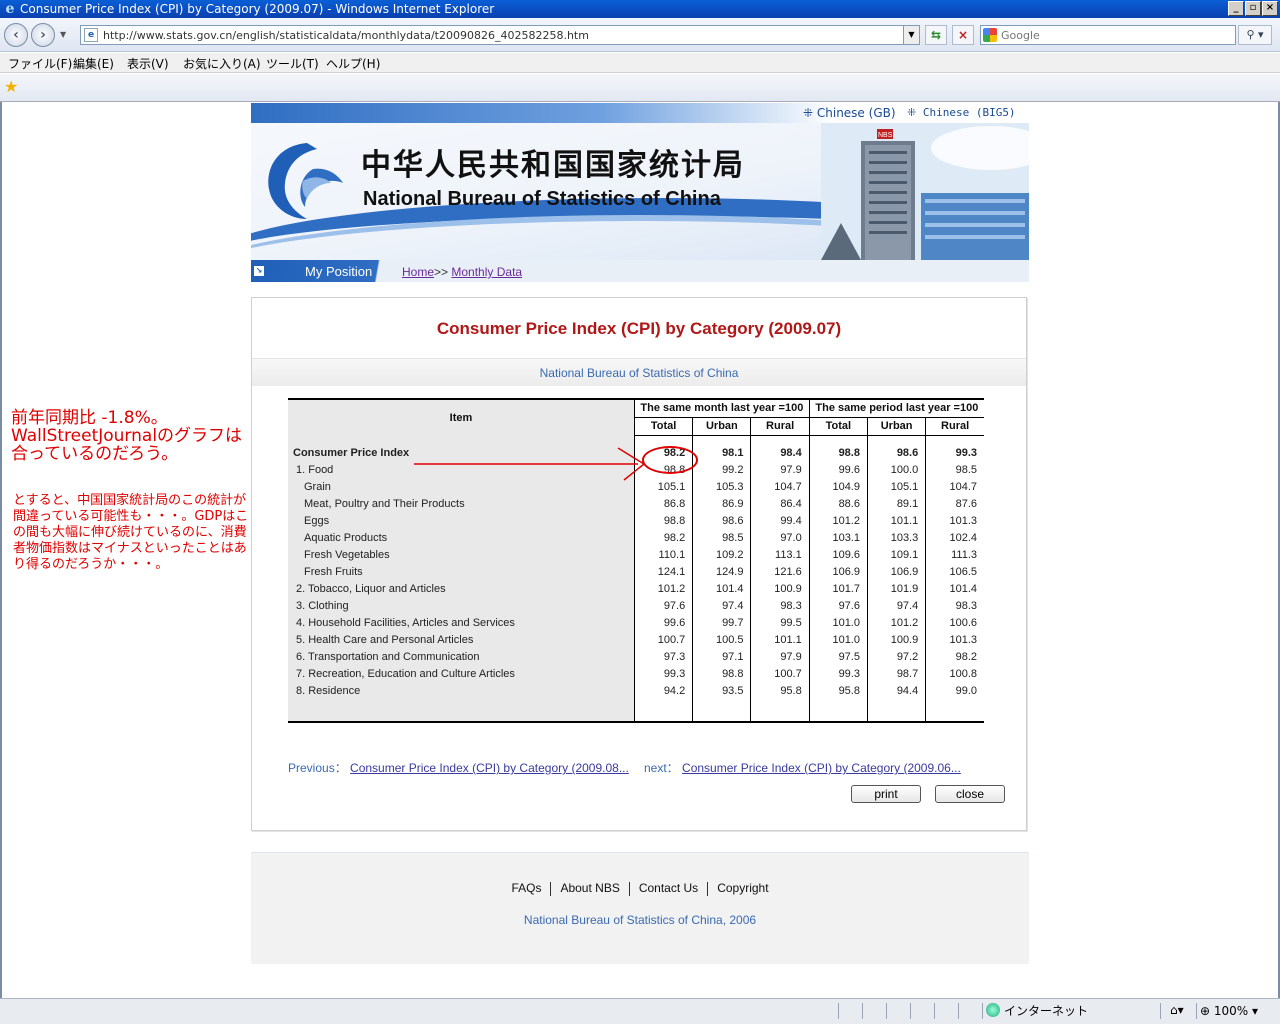 The image size is (1280, 1024). What do you see at coordinates (838, 426) in the screenshot?
I see `column-header: Total` at bounding box center [838, 426].